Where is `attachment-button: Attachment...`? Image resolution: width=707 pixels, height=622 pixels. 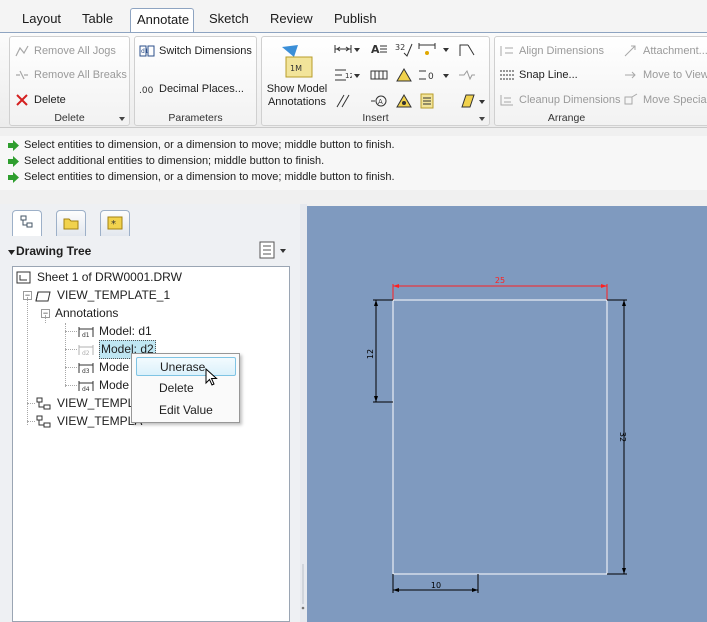
attachment-button: Attachment... is located at coordinates (665, 51).